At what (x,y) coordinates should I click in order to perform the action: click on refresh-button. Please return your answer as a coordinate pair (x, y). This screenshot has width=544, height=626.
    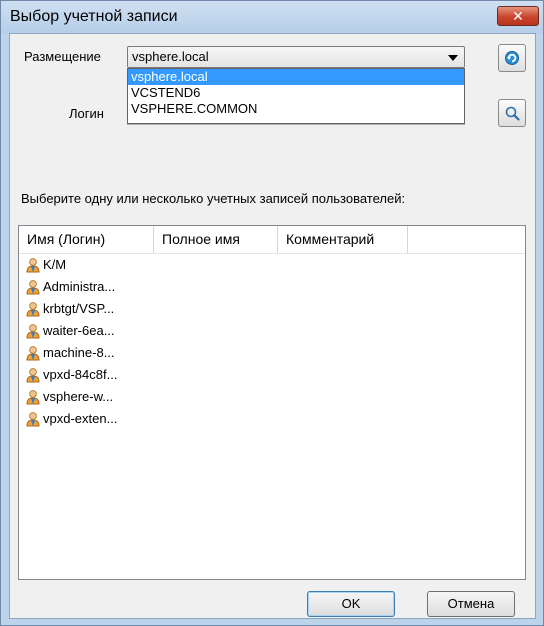
    Looking at the image, I should click on (512, 58).